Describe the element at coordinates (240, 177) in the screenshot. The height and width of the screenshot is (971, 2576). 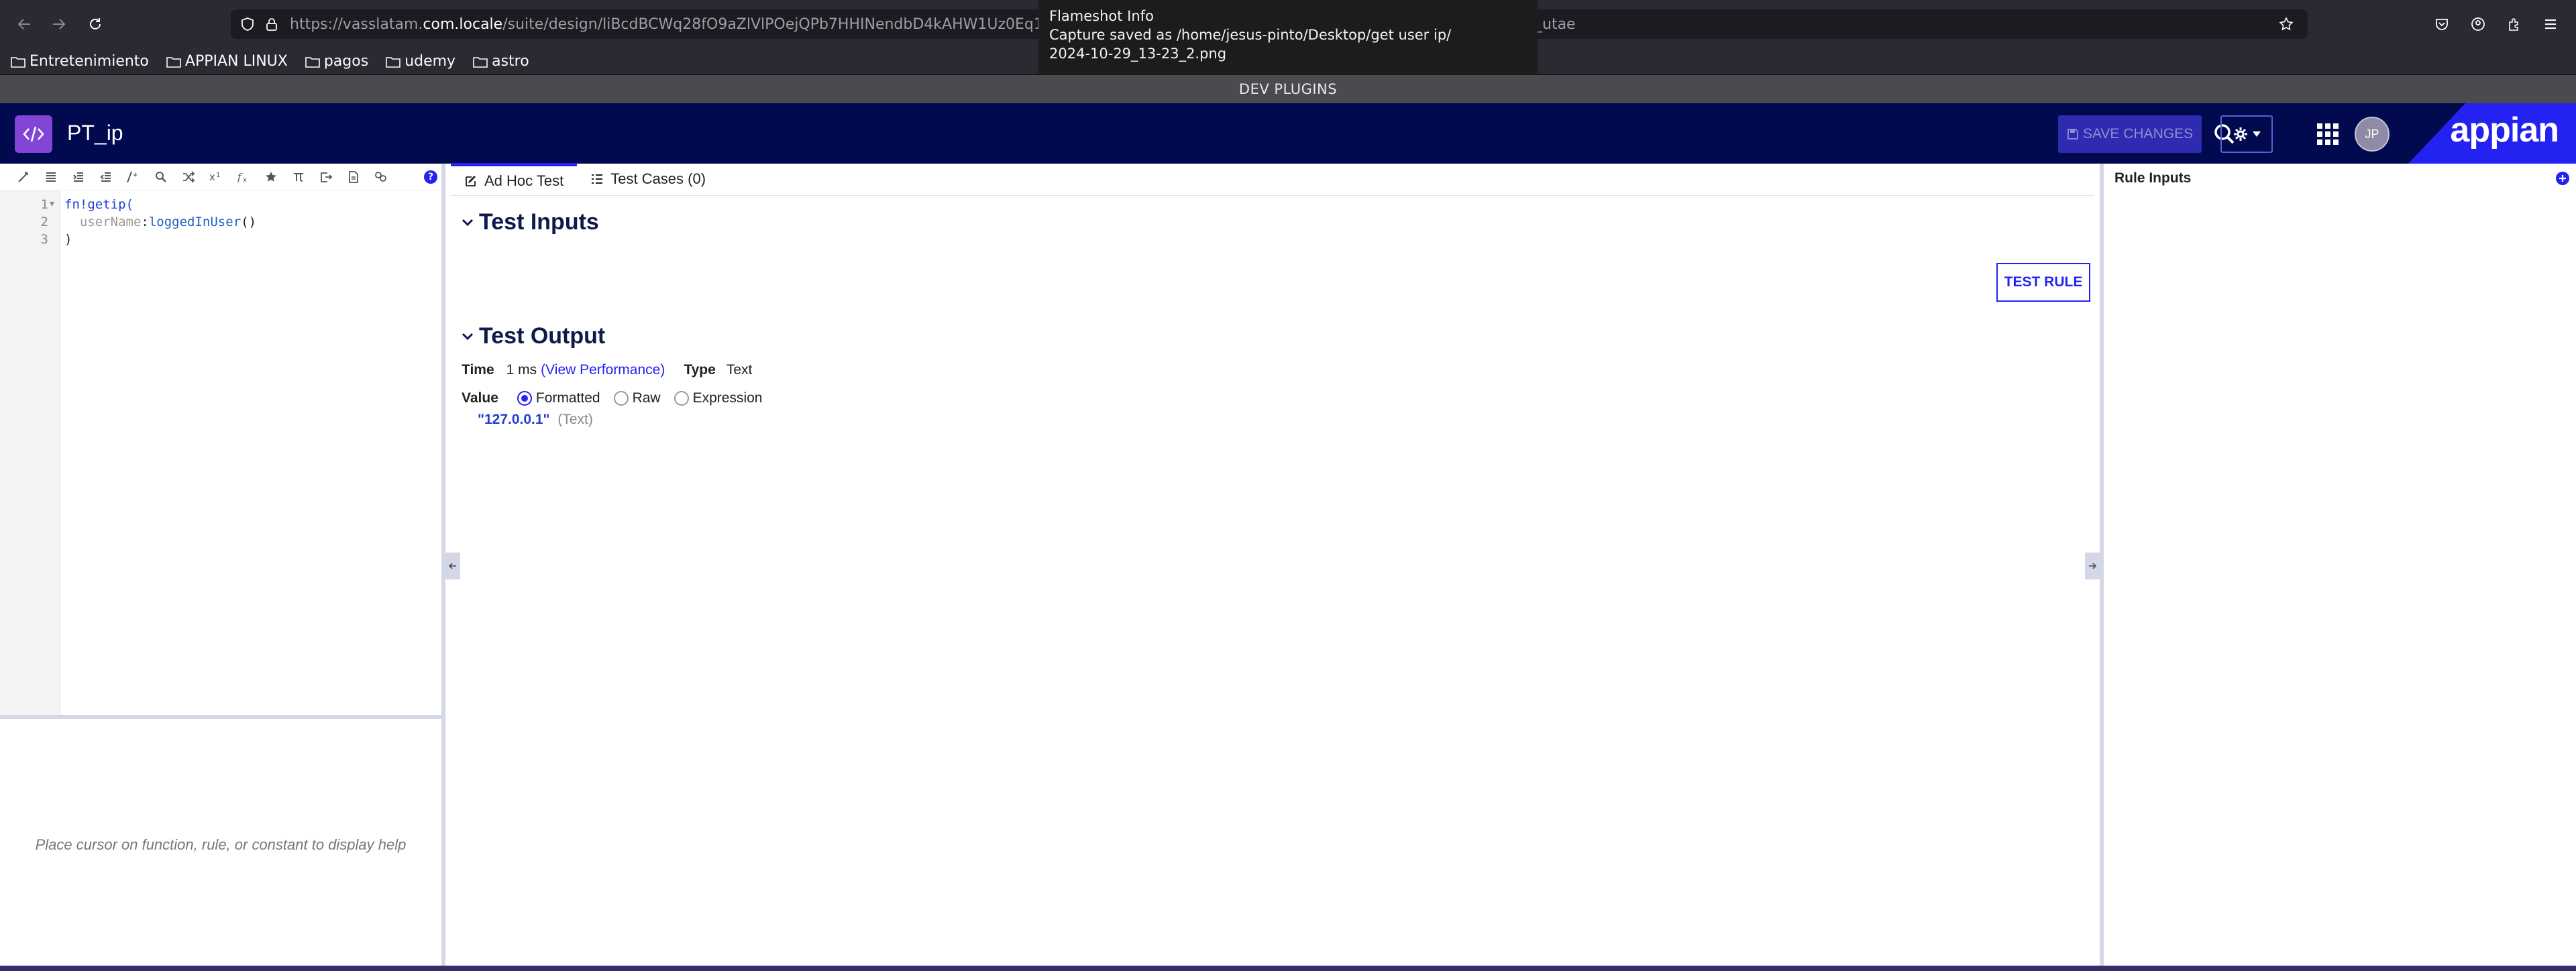
I see `svg-text: f` at that location.